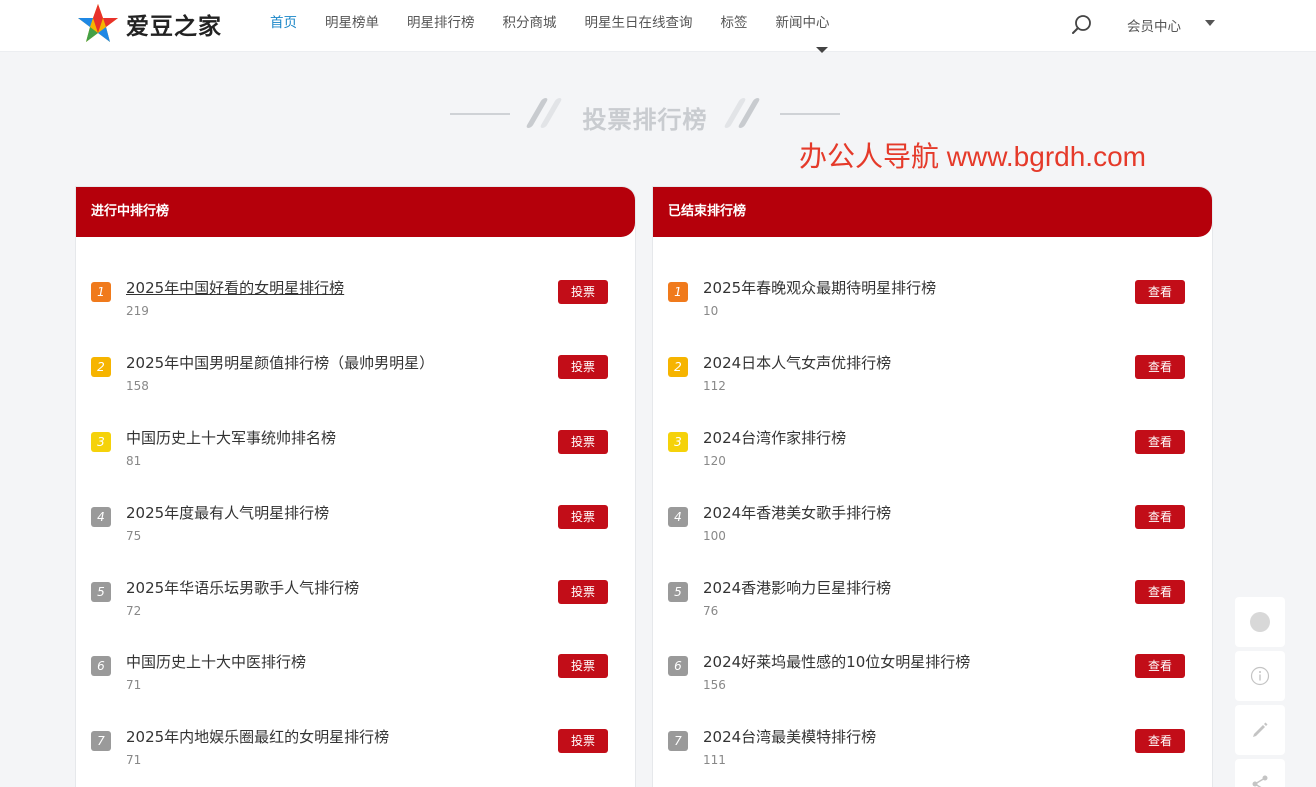  What do you see at coordinates (932, 746) in the screenshot?
I see `list-item: 7 2024台湾最美模特排行榜 111 查看` at bounding box center [932, 746].